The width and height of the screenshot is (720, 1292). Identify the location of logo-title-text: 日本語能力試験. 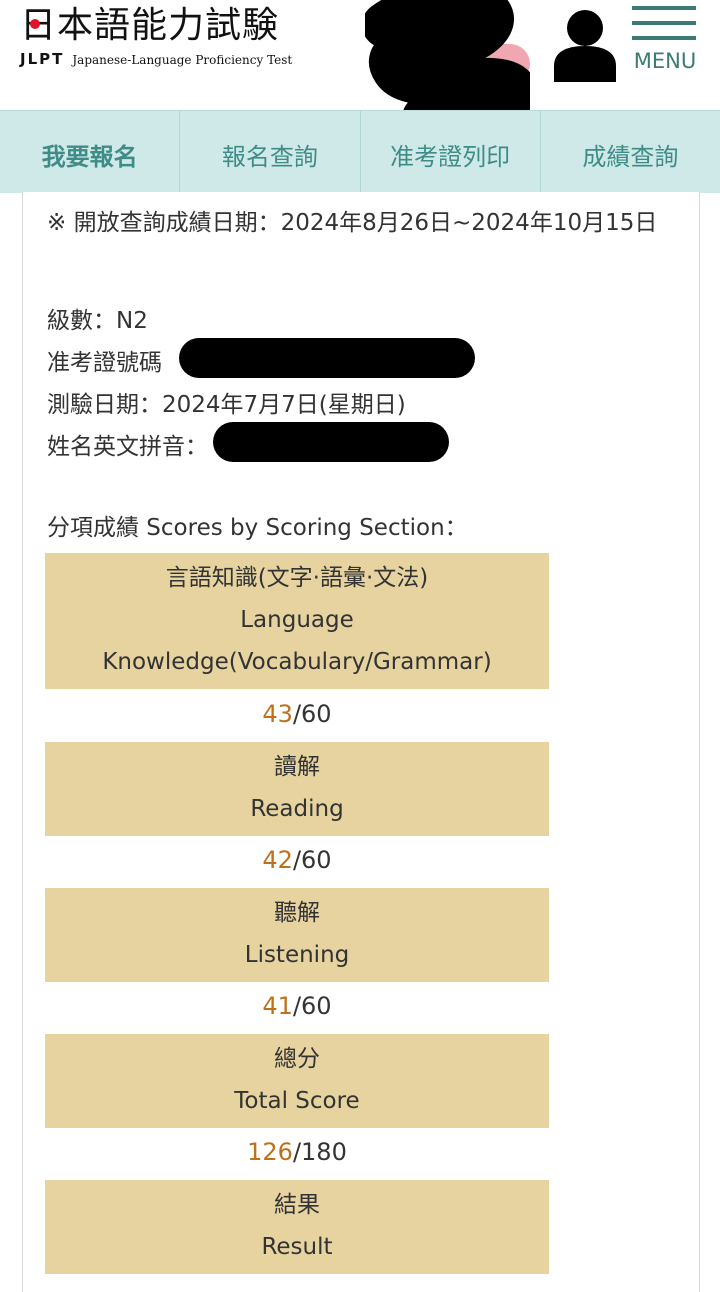
(150, 25).